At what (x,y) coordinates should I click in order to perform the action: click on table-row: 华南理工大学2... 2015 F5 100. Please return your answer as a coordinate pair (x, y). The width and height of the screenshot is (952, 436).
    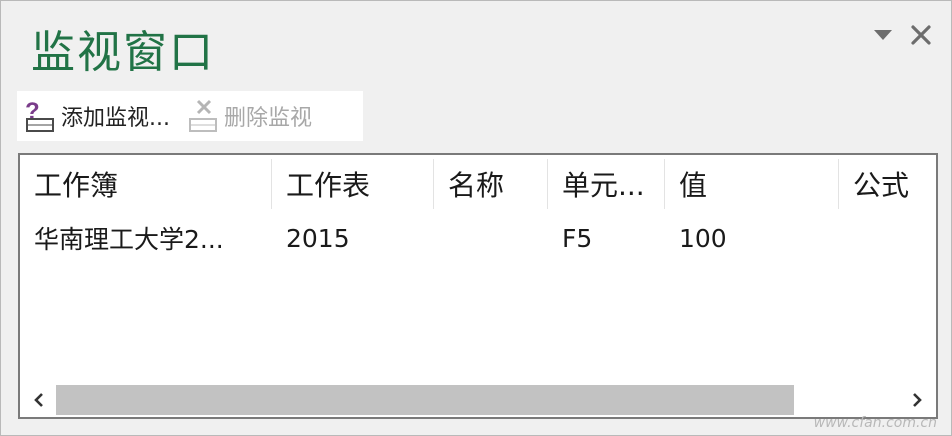
    Looking at the image, I should click on (478, 238).